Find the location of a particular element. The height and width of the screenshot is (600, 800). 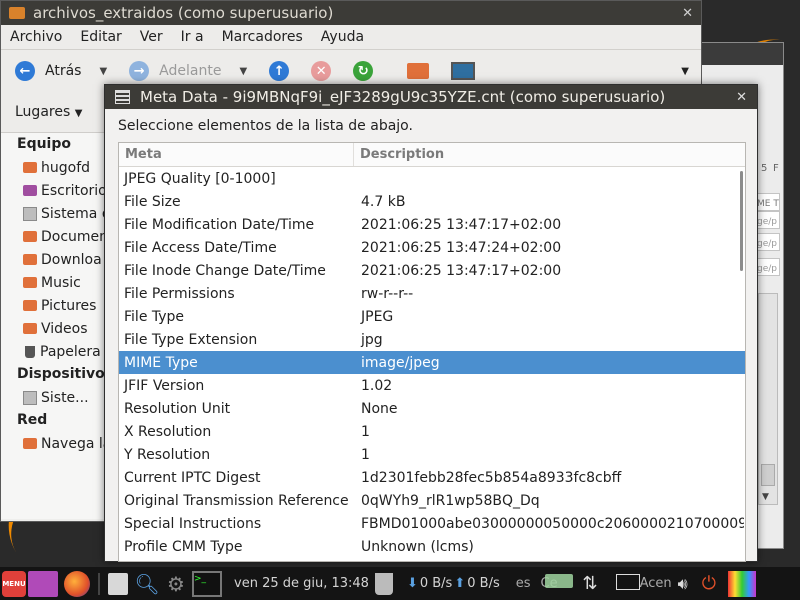

cell-meta: JPEG Quality [0-1000] is located at coordinates (200, 178).